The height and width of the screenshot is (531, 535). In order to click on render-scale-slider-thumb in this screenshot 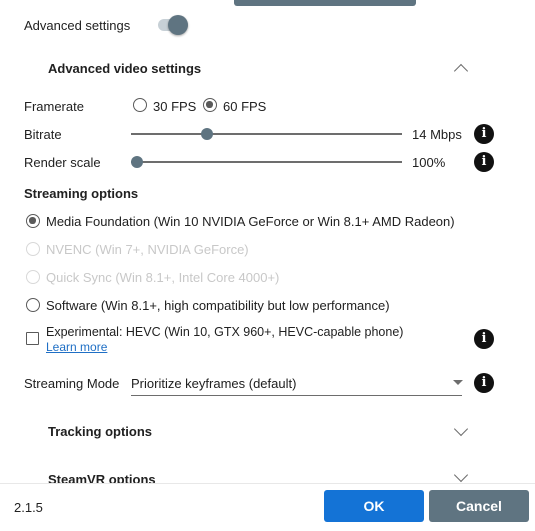, I will do `click(137, 162)`.